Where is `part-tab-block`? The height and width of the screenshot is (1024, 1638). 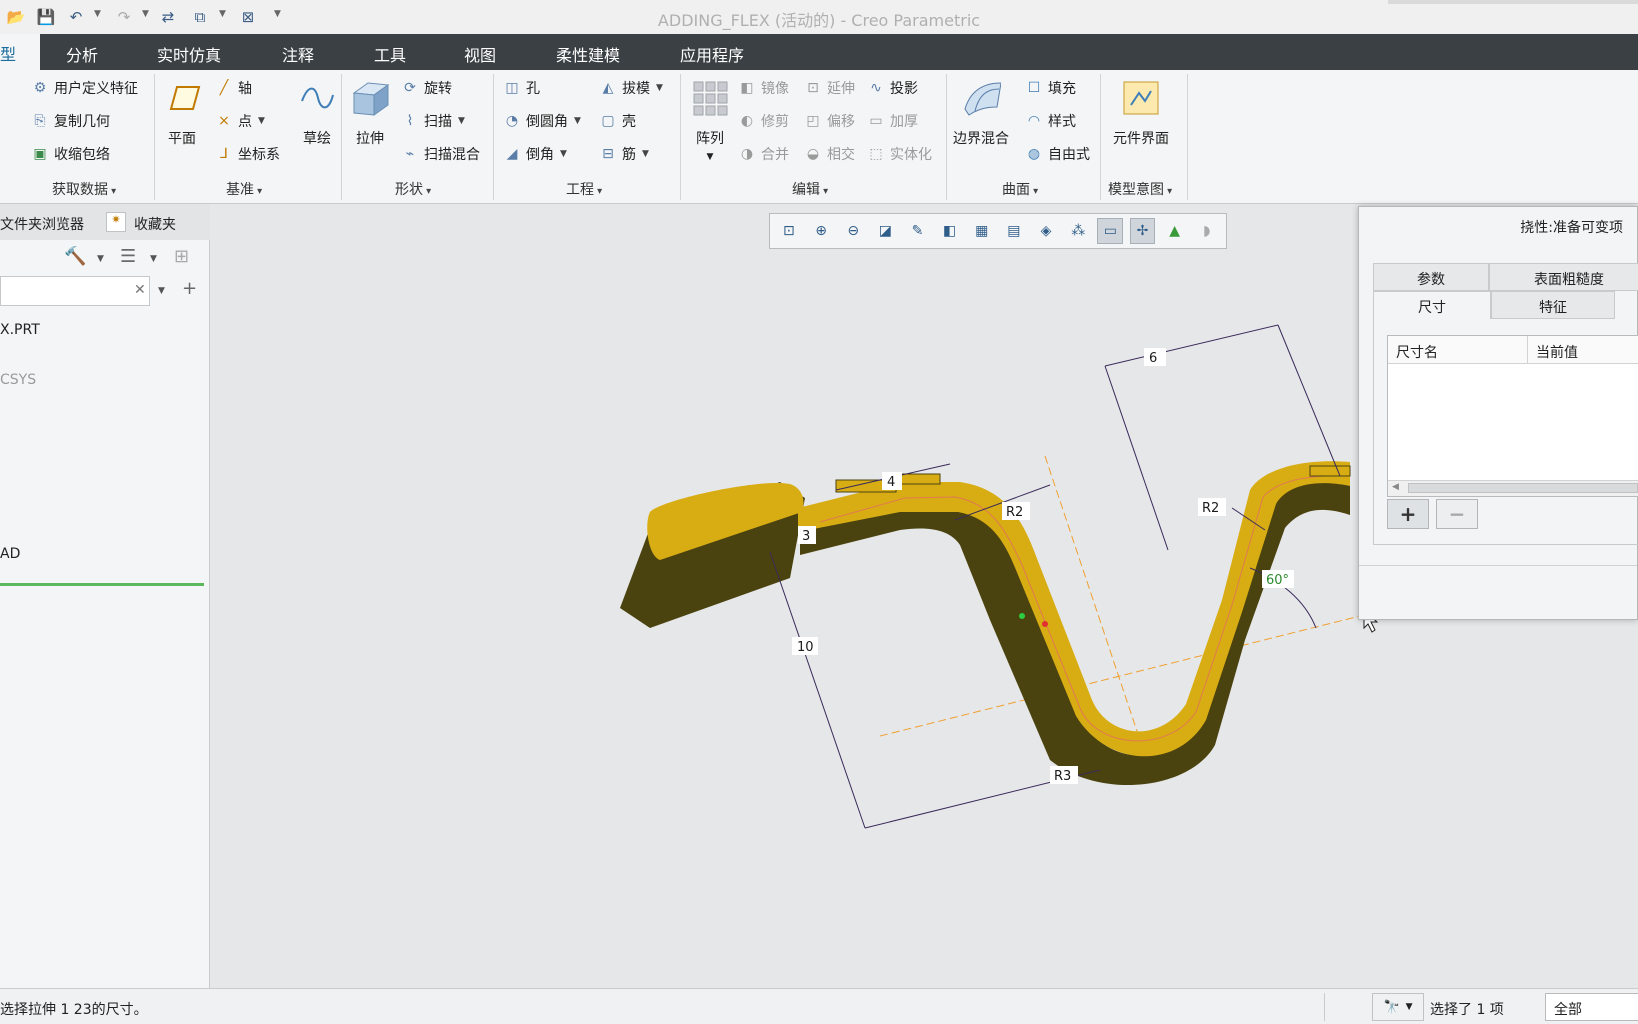
part-tab-block is located at coordinates (712, 555).